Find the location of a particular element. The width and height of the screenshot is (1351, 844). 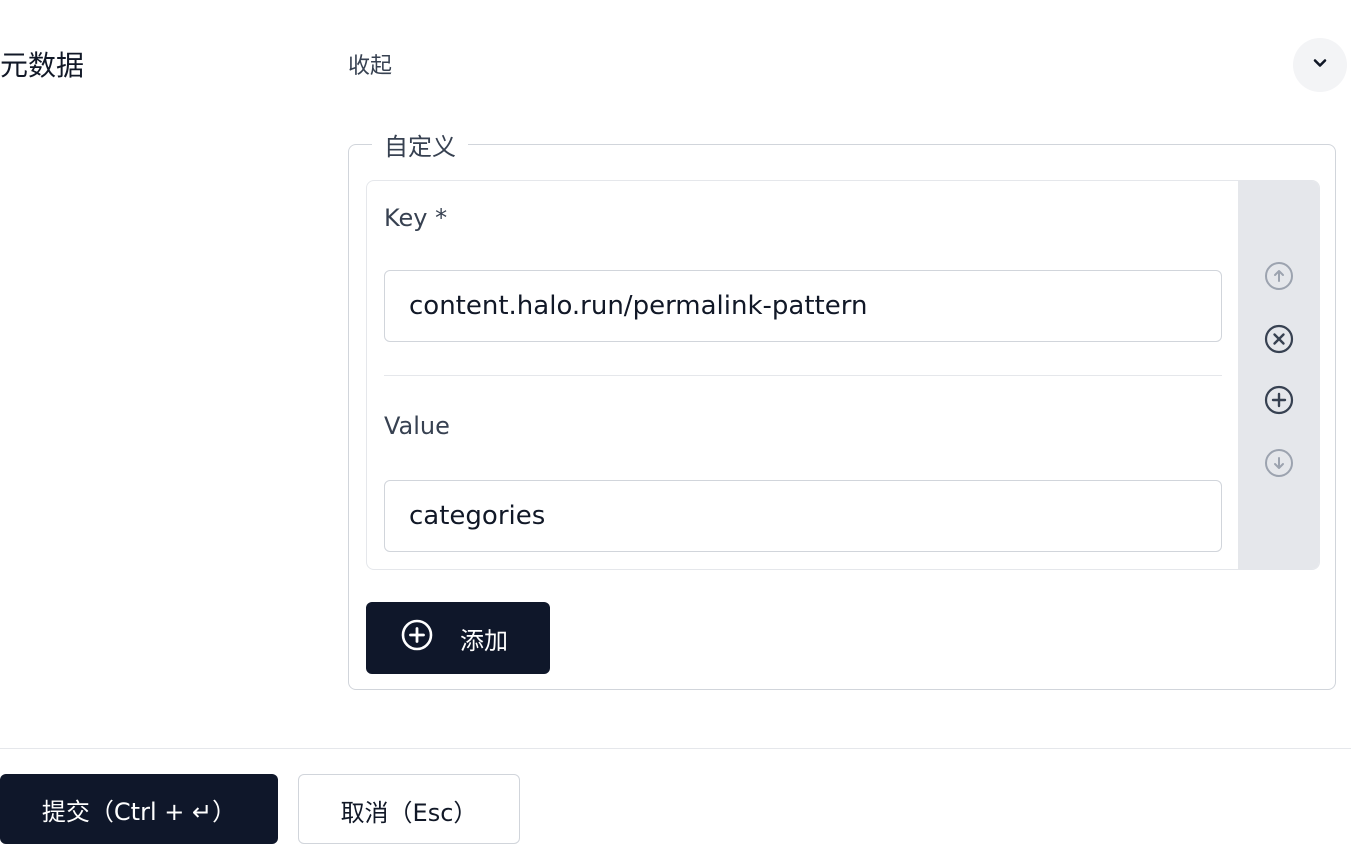

value-label: Value is located at coordinates (417, 426).